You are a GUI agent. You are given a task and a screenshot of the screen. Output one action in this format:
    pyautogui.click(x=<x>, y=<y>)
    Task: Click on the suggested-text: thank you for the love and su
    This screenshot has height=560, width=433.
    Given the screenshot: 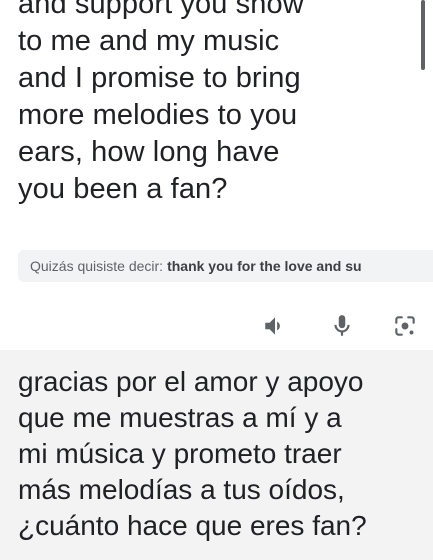 What is the action you would take?
    pyautogui.click(x=264, y=266)
    